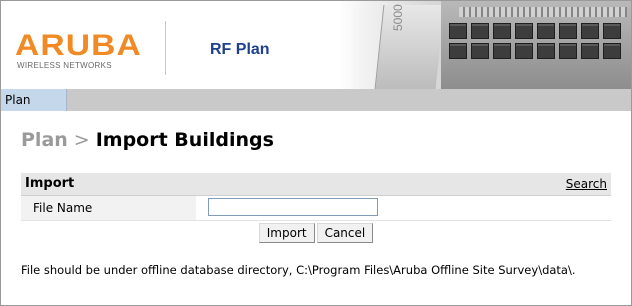 Image resolution: width=632 pixels, height=306 pixels. Describe the element at coordinates (409, 47) in the screenshot. I see `chassis-panel` at that location.